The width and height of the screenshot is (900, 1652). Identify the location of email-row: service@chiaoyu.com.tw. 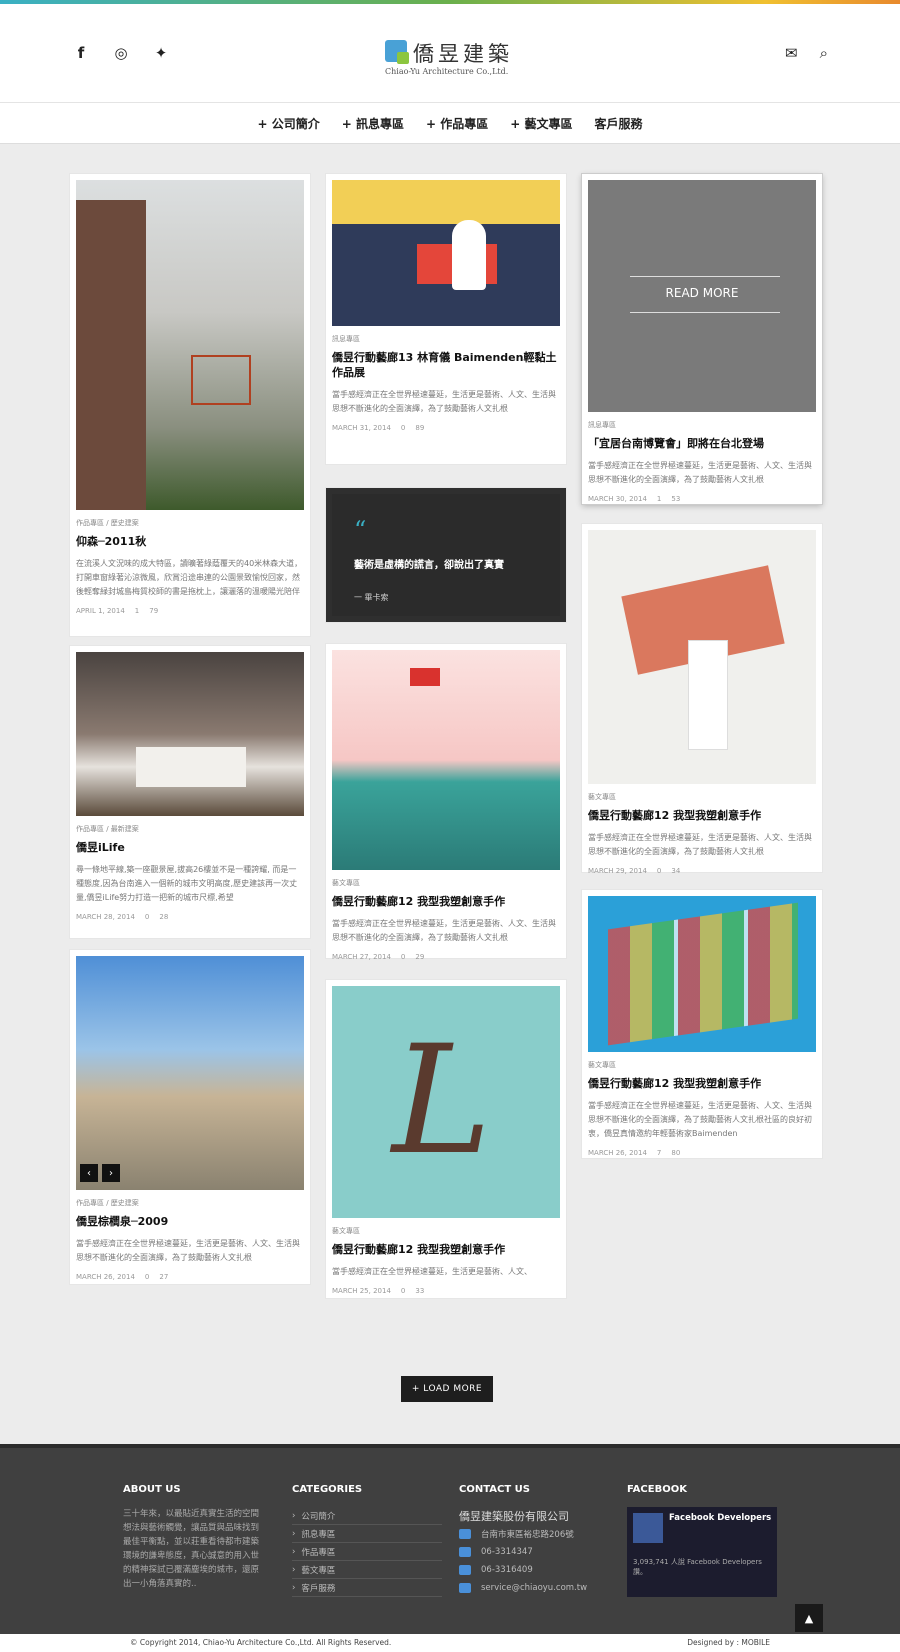
(534, 1588).